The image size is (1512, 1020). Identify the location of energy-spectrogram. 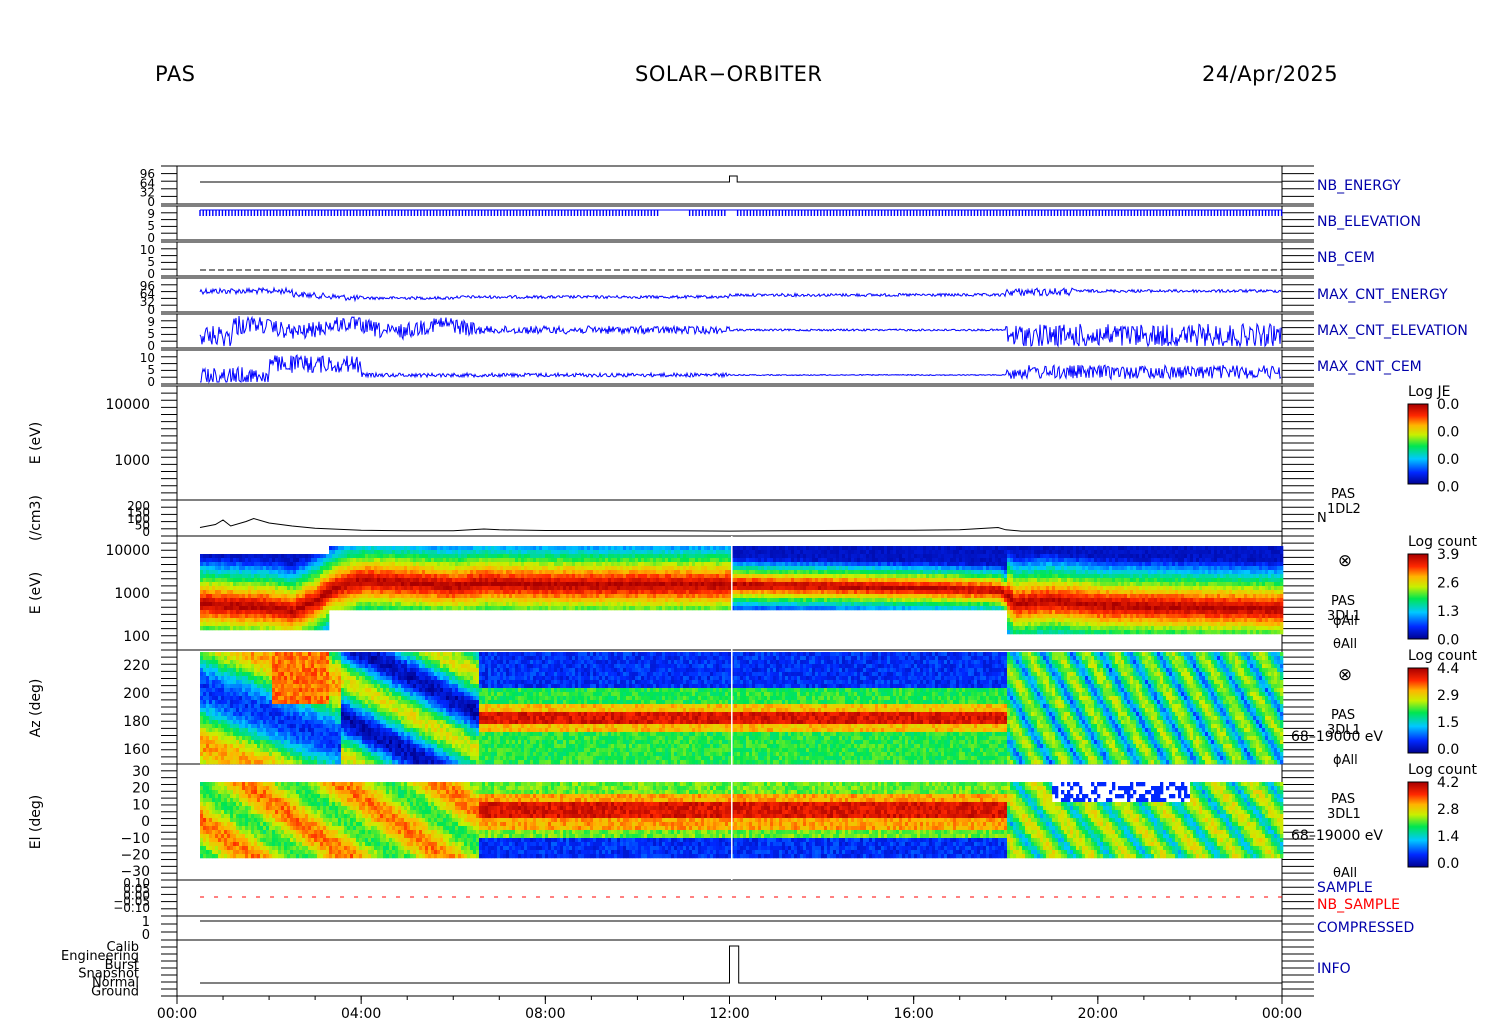
(741, 590).